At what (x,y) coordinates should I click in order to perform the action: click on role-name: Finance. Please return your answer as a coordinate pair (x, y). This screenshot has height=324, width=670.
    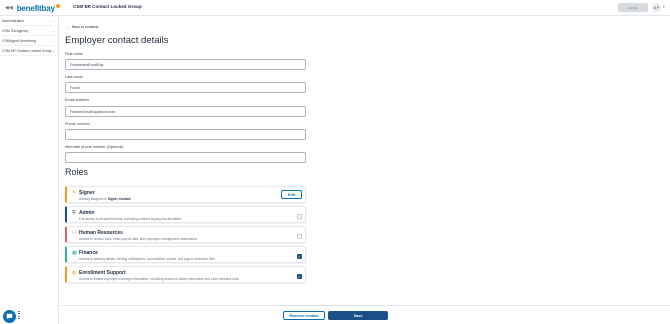
    Looking at the image, I should click on (88, 252).